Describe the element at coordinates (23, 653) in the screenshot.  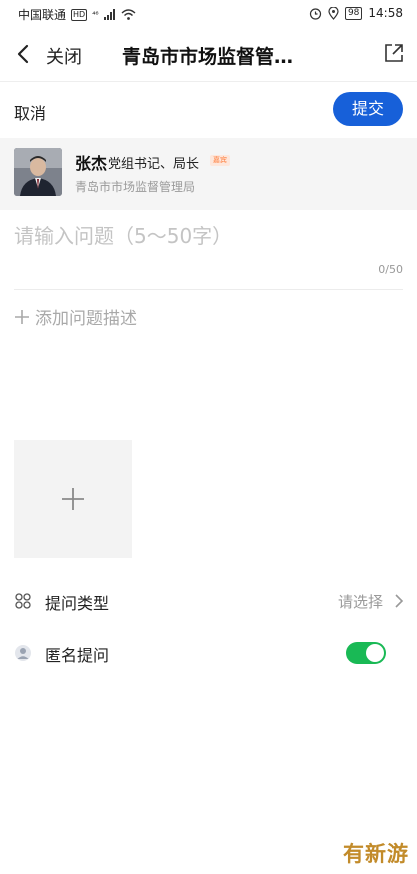
I see `user-icon` at that location.